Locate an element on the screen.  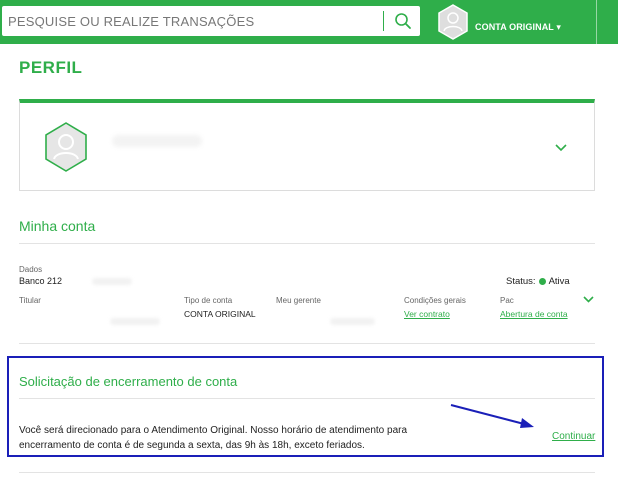
search-icon is located at coordinates (403, 21).